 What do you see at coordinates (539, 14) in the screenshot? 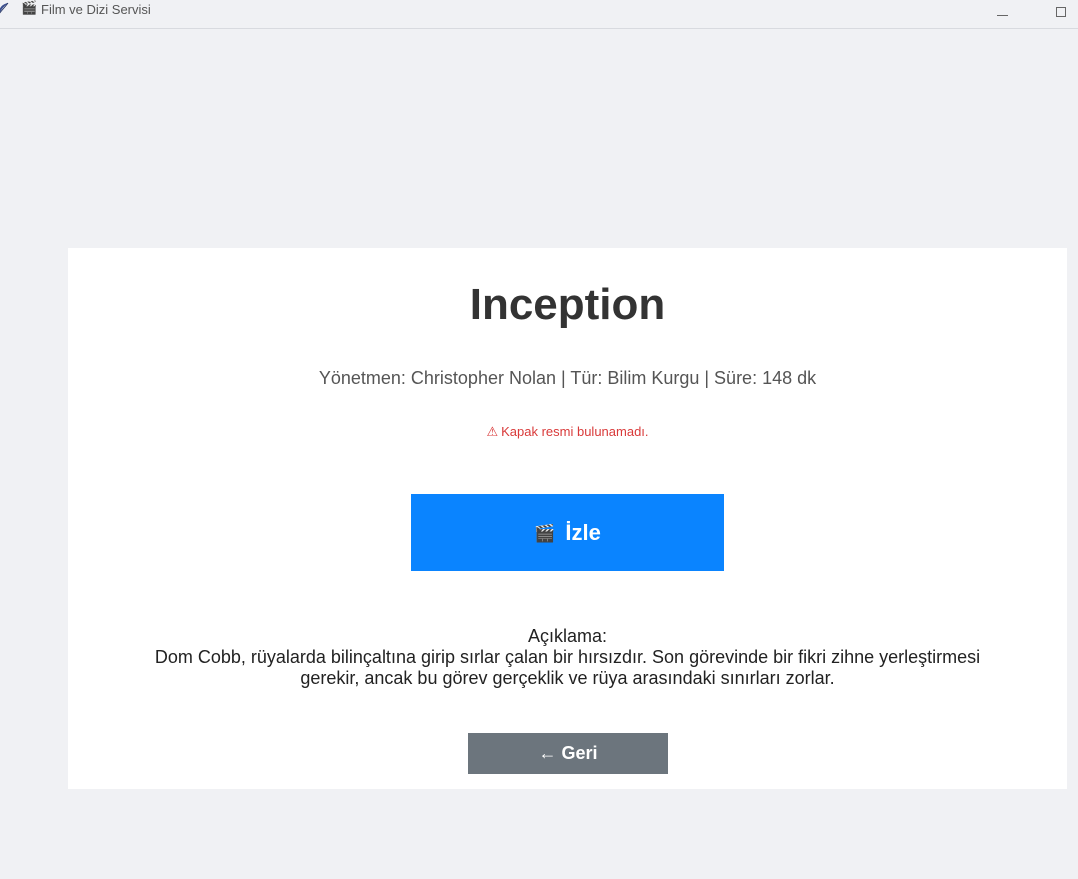
I see `window-titlebar: 🎬 Film ve Dizi Servisi` at bounding box center [539, 14].